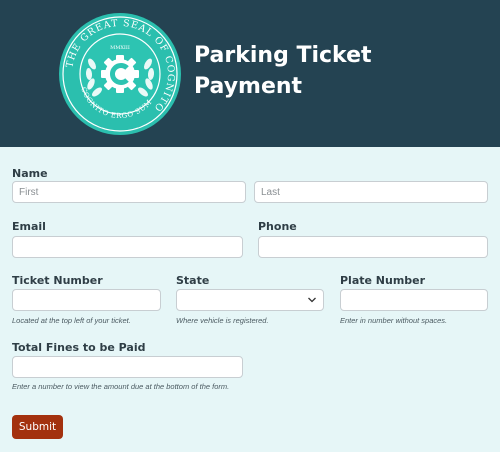 This screenshot has width=500, height=452. What do you see at coordinates (248, 86) in the screenshot?
I see `page-title-line-2: Payment` at bounding box center [248, 86].